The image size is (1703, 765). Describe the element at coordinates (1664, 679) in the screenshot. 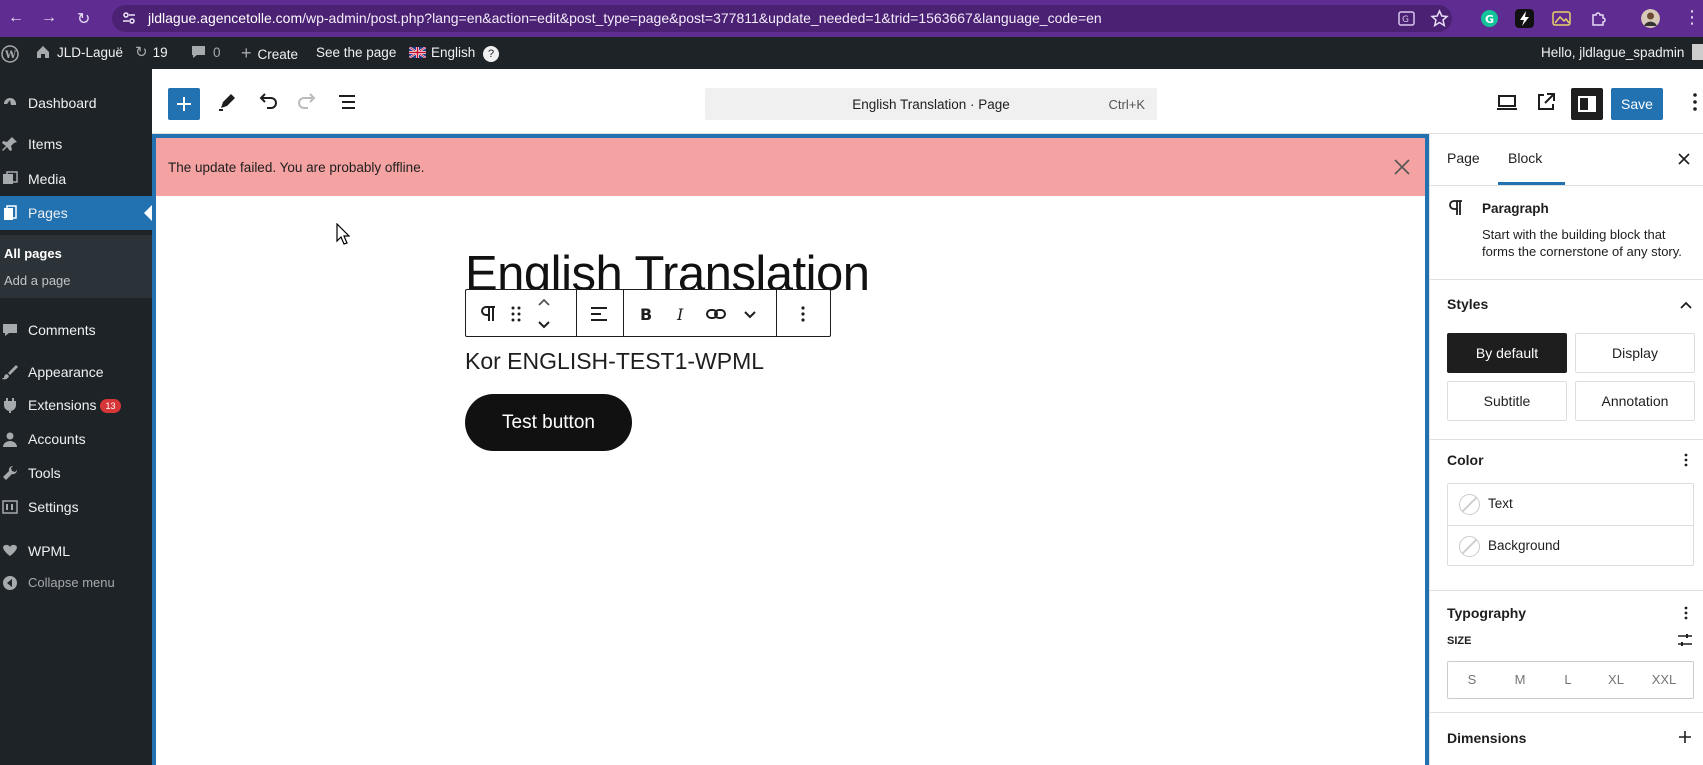

I see `size-option-xxl: XXL` at that location.